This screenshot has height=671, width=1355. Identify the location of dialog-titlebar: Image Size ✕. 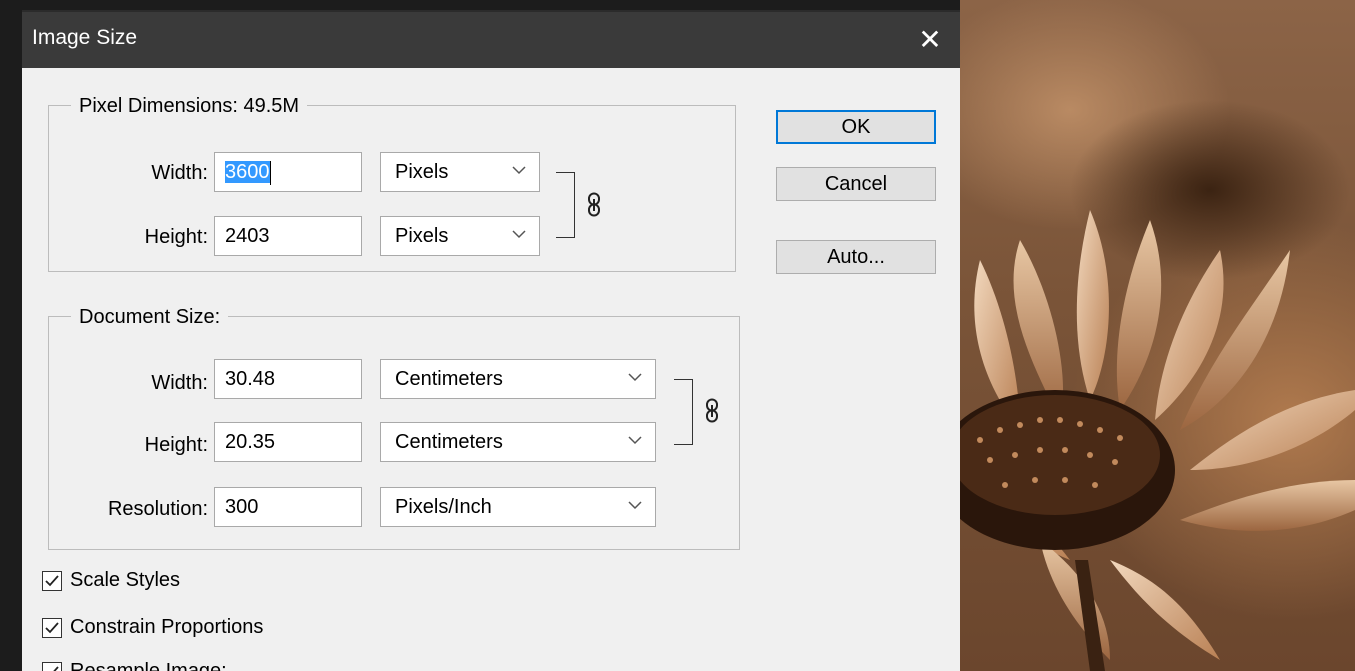
(491, 40).